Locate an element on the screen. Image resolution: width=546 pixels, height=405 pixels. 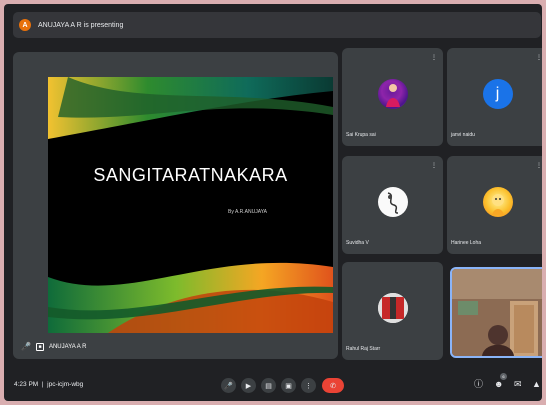
participant-tile: ⋮ Harinee Loha is located at coordinates (494, 205).